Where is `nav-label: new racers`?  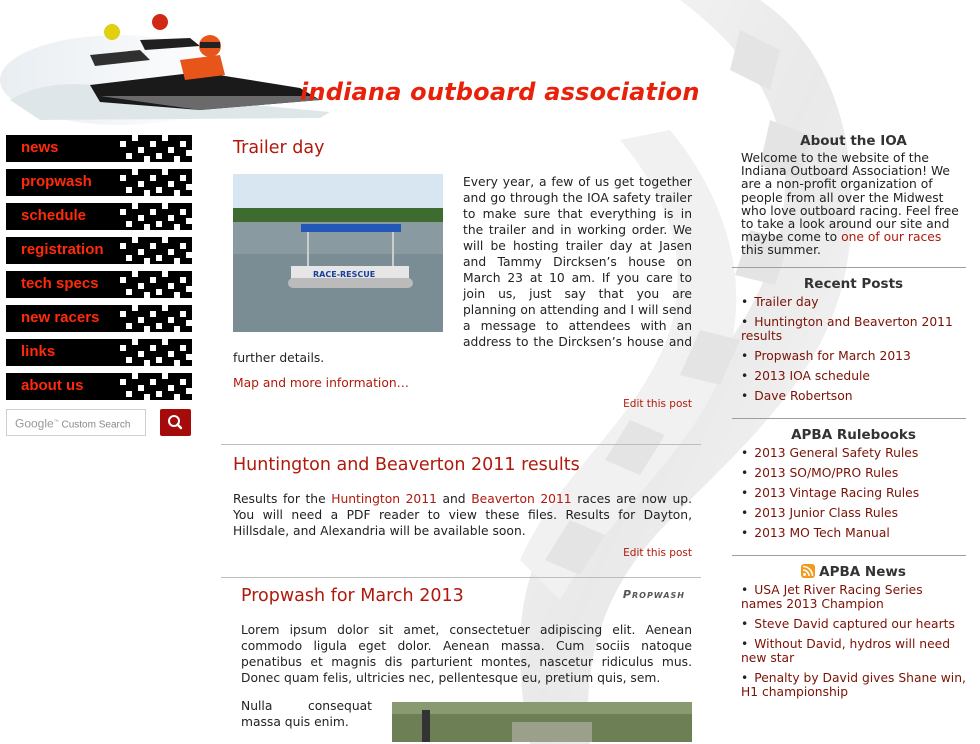 nav-label: new racers is located at coordinates (60, 317).